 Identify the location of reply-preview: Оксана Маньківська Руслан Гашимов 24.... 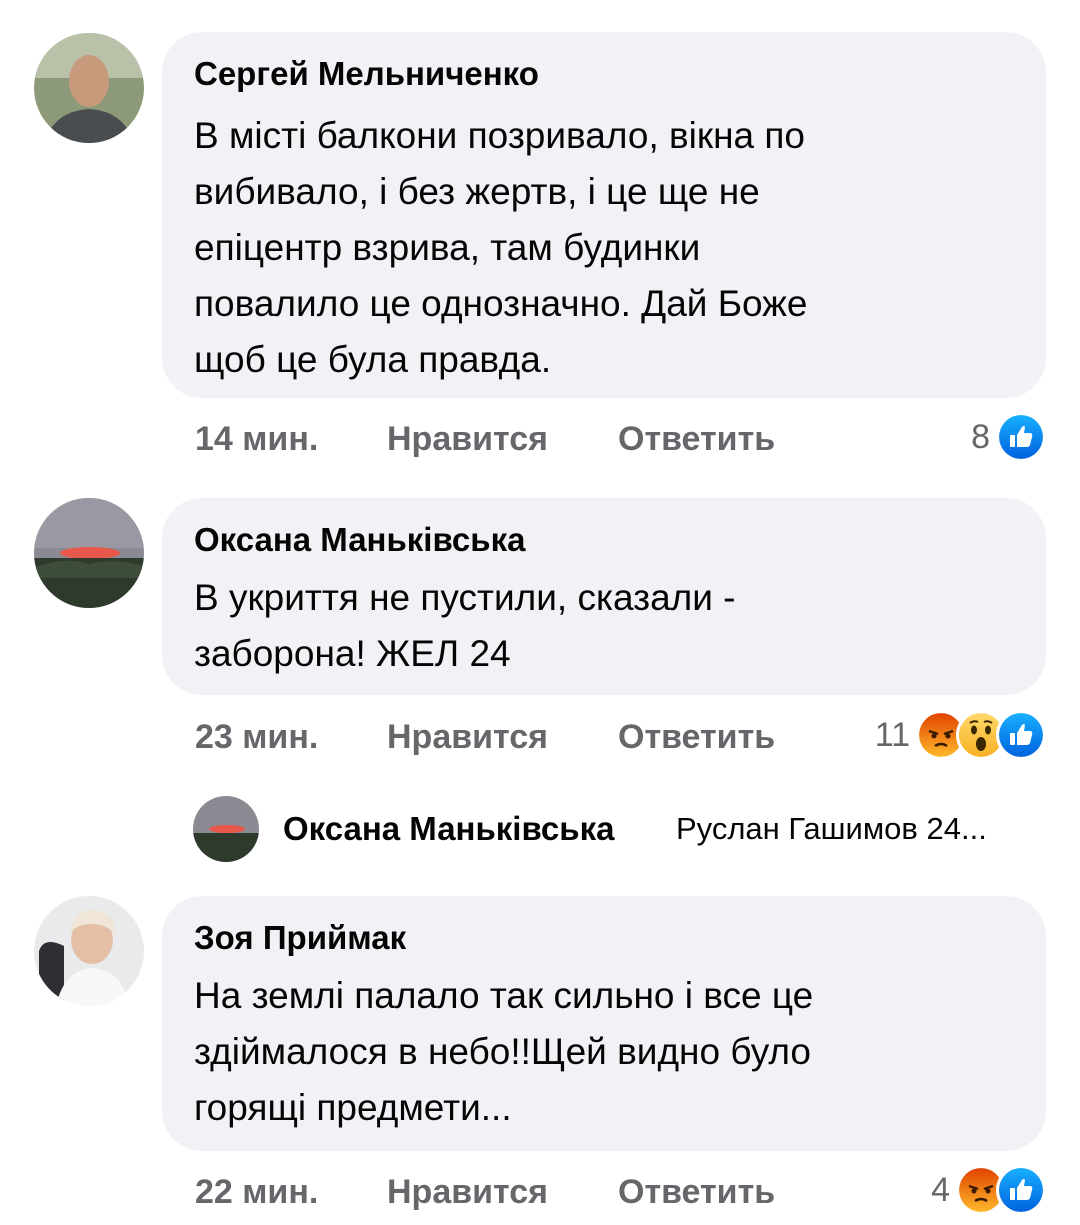
(618, 829).